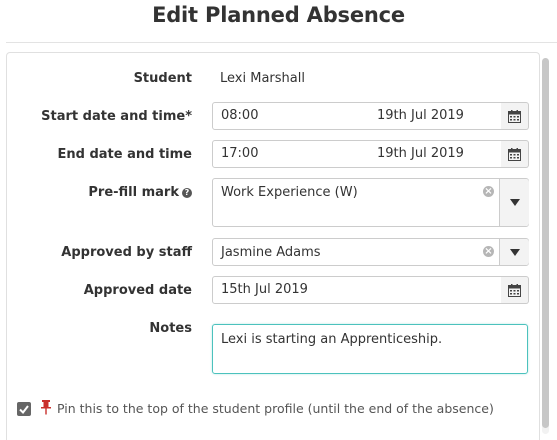 The height and width of the screenshot is (440, 557). Describe the element at coordinates (170, 328) in the screenshot. I see `notes-label: Notes` at that location.